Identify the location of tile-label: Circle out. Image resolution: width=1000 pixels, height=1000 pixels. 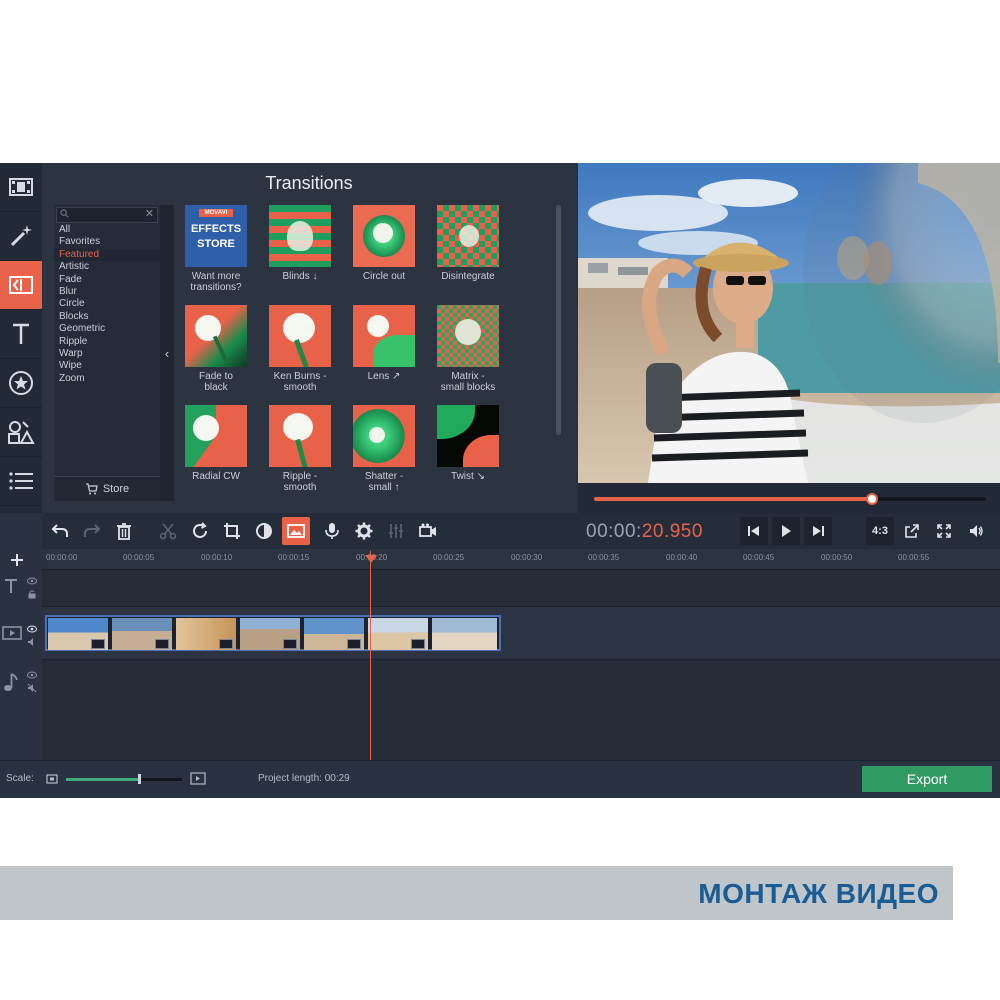
(384, 276).